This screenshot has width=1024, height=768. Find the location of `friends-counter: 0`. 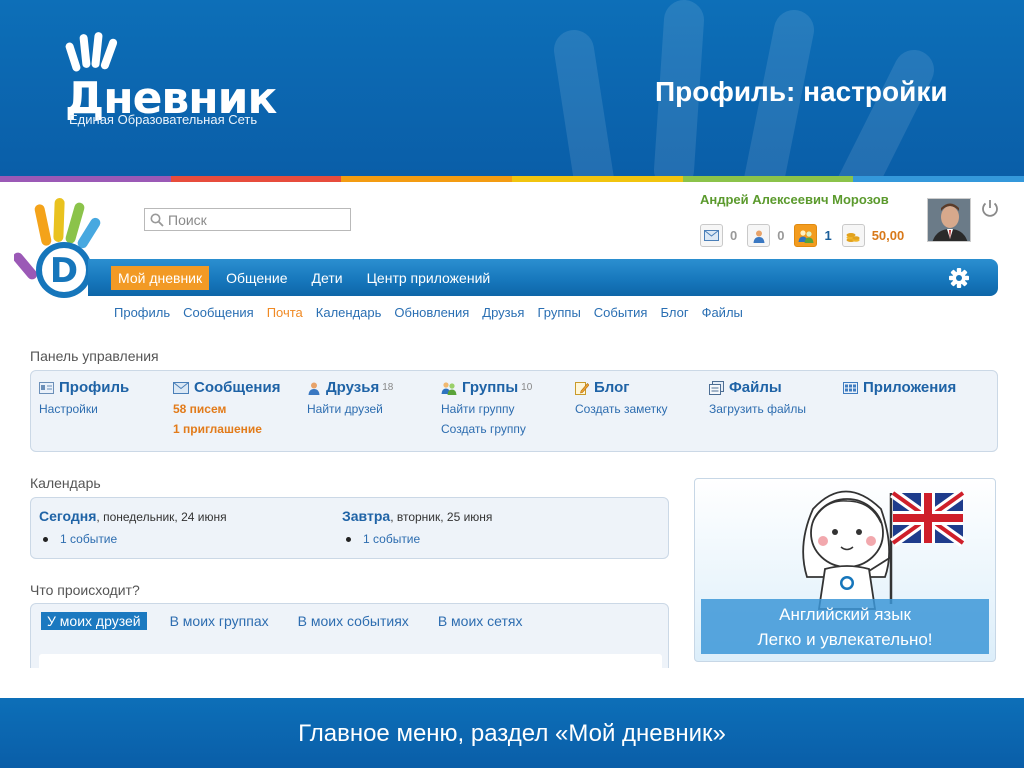

friends-counter: 0 is located at coordinates (765, 235).